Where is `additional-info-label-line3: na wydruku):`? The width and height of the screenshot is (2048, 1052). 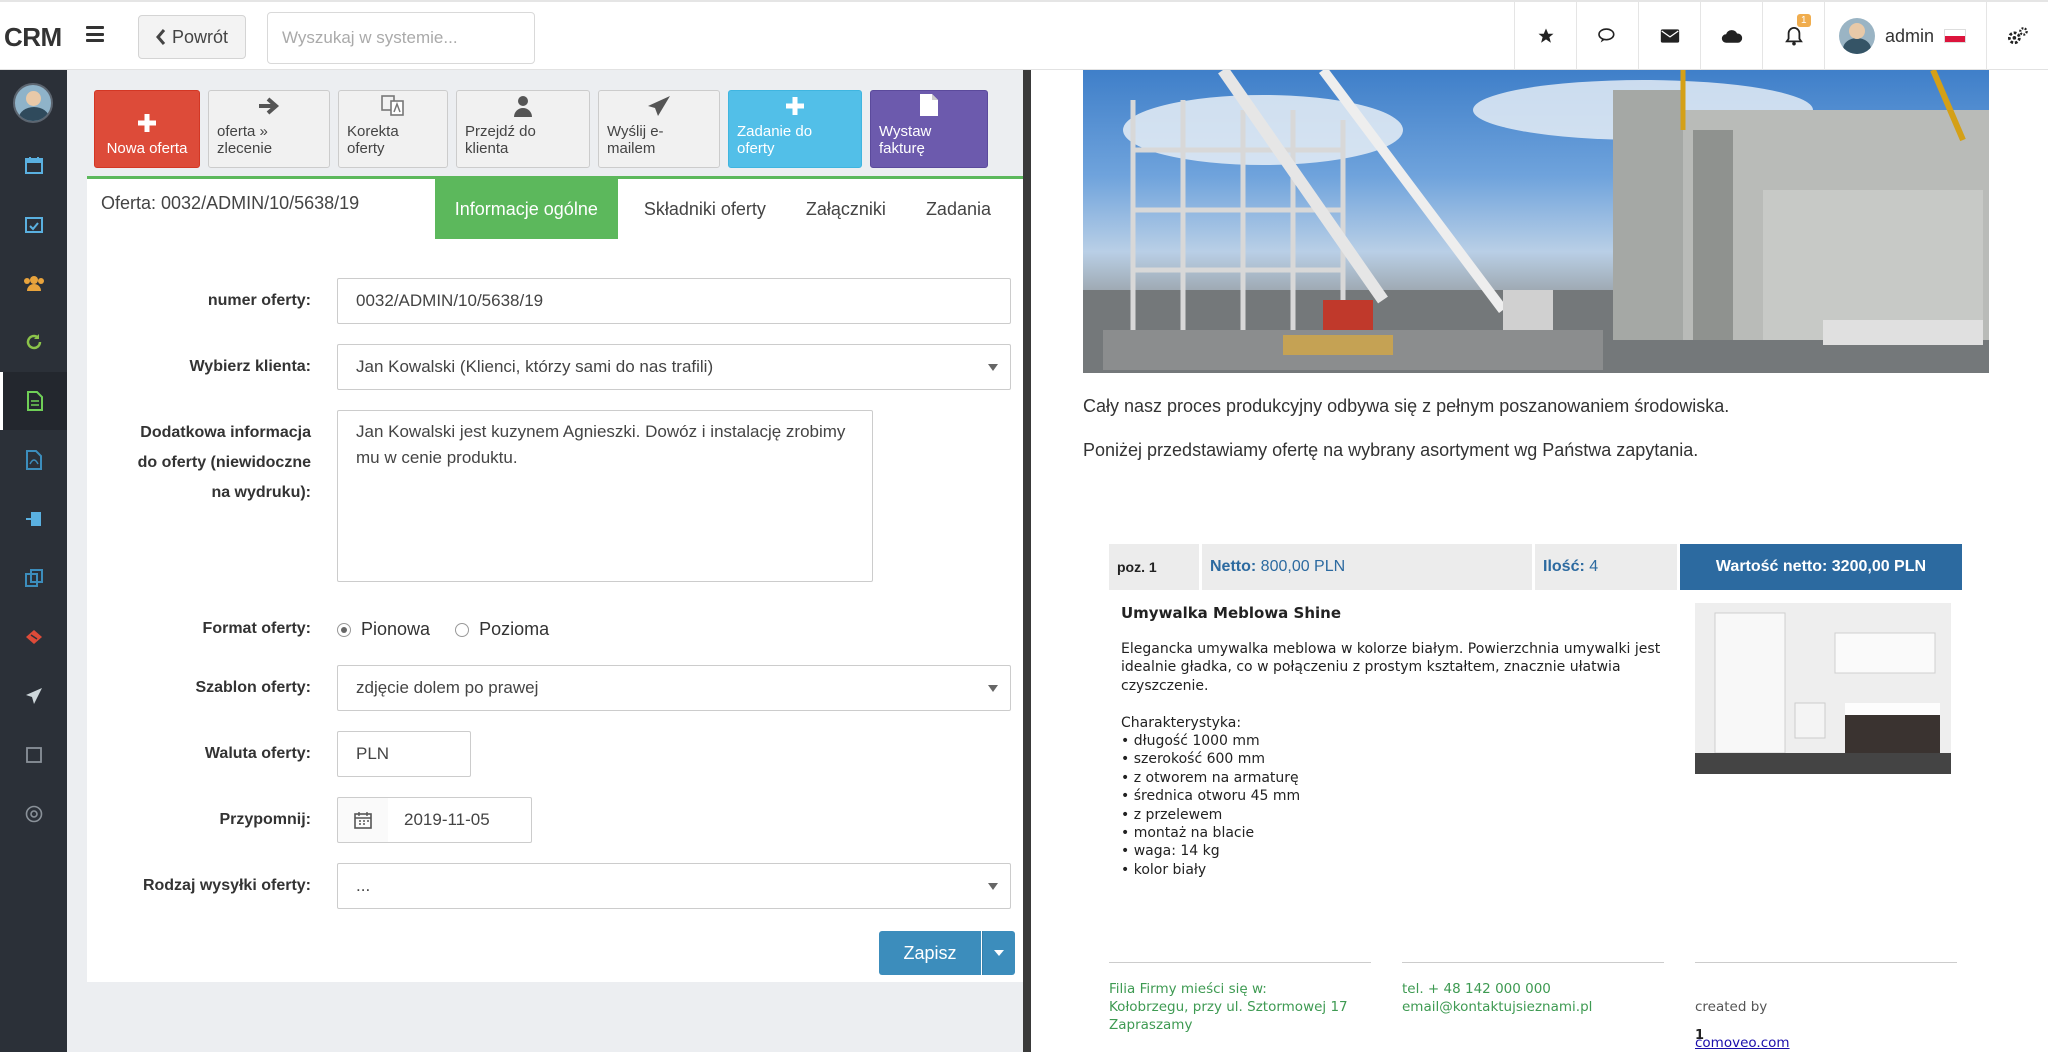
additional-info-label-line3: na wydruku): is located at coordinates (261, 492).